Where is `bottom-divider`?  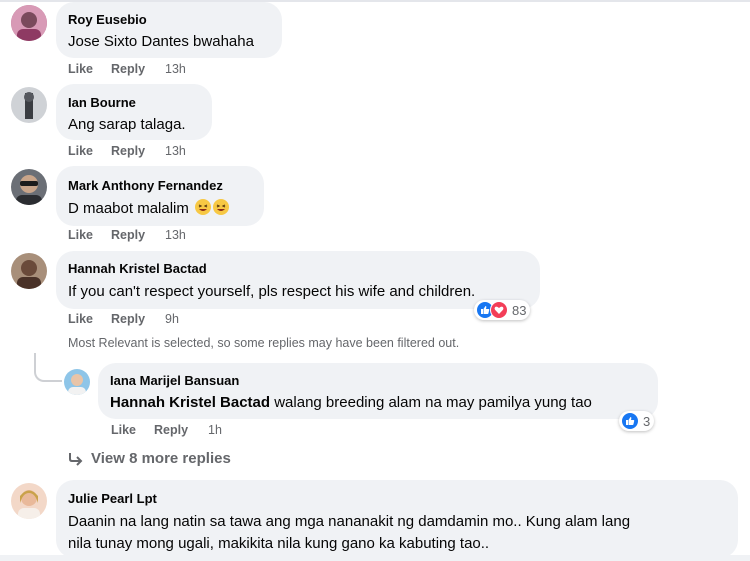
bottom-divider is located at coordinates (375, 558).